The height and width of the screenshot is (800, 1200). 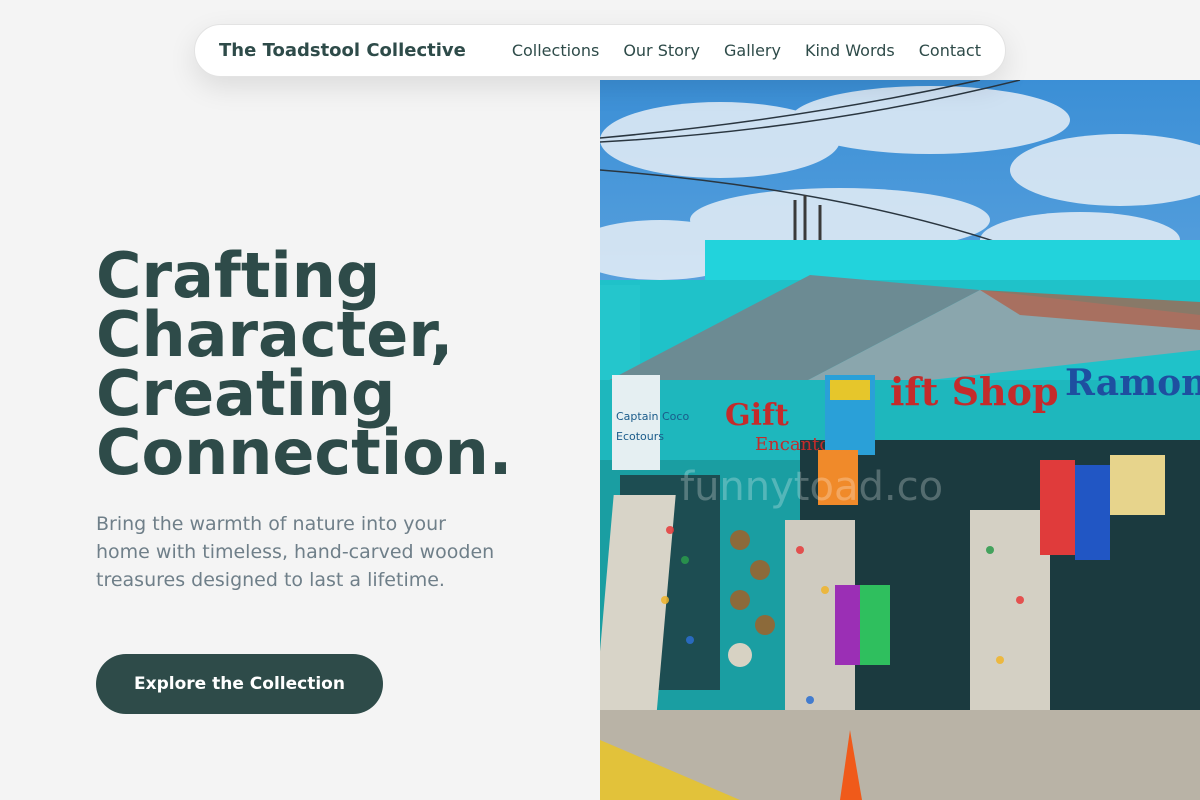 What do you see at coordinates (811, 487) in the screenshot?
I see `svg-text: funnytoad.co` at bounding box center [811, 487].